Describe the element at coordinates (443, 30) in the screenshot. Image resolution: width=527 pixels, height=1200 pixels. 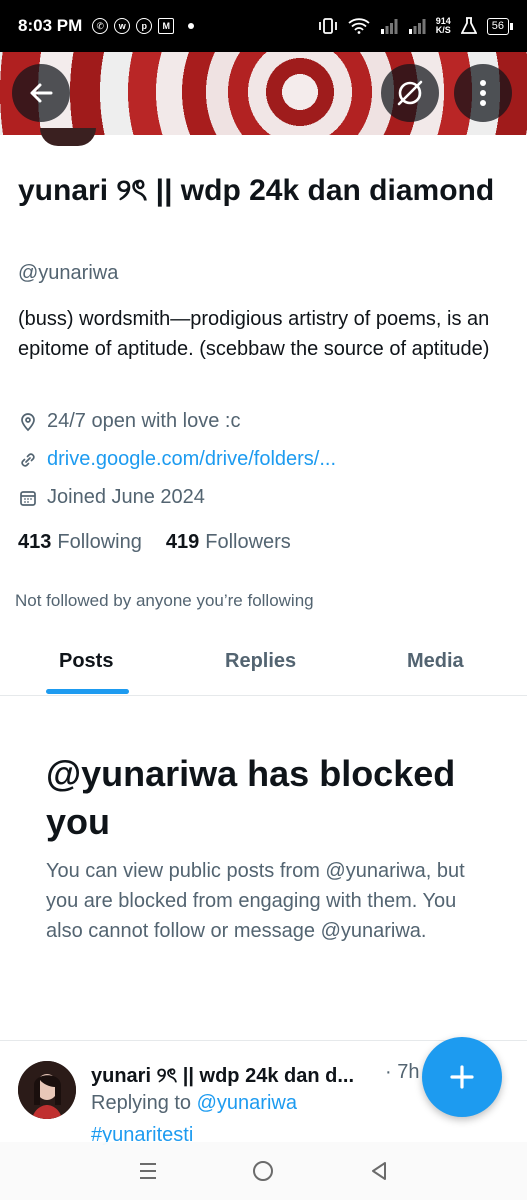
I see `network-speed-unit: K/S` at that location.